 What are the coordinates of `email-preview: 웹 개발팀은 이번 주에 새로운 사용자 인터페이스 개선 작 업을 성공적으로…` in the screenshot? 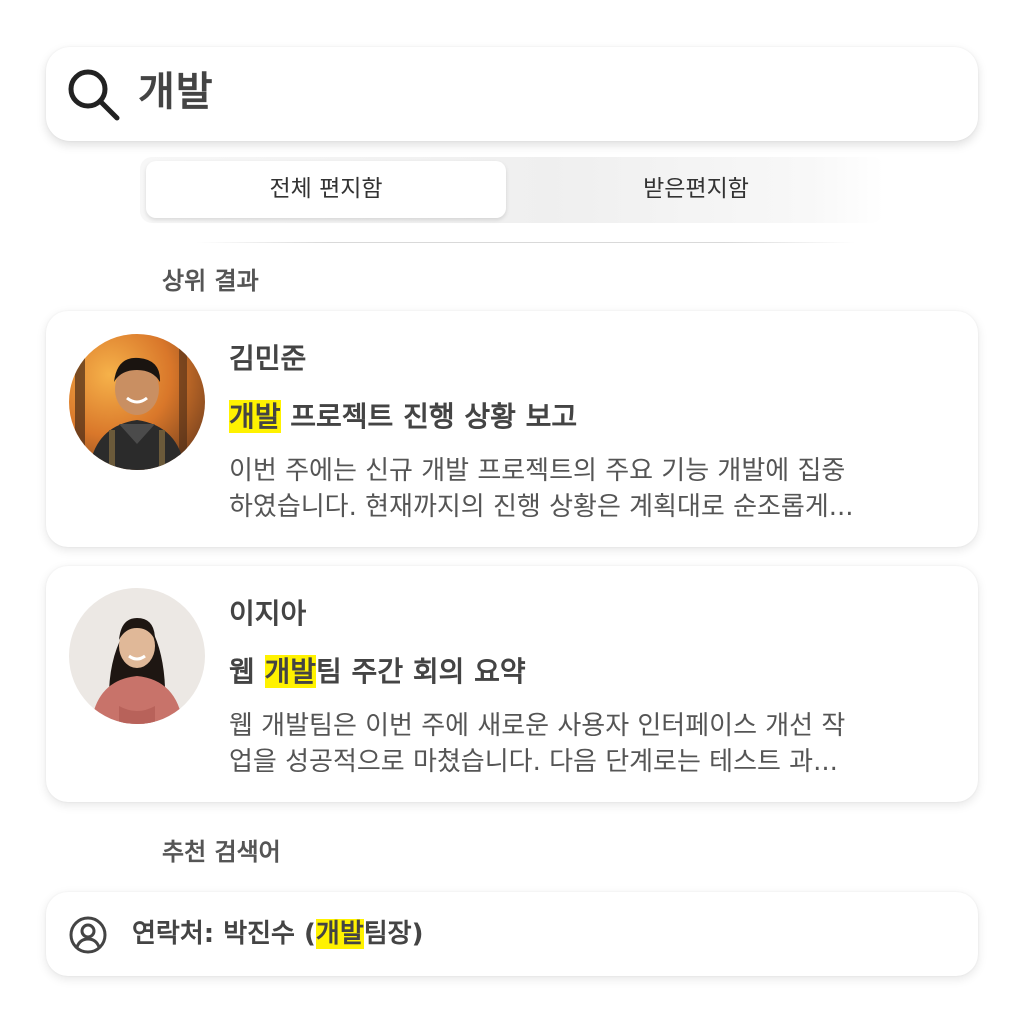 It's located at (594, 744).